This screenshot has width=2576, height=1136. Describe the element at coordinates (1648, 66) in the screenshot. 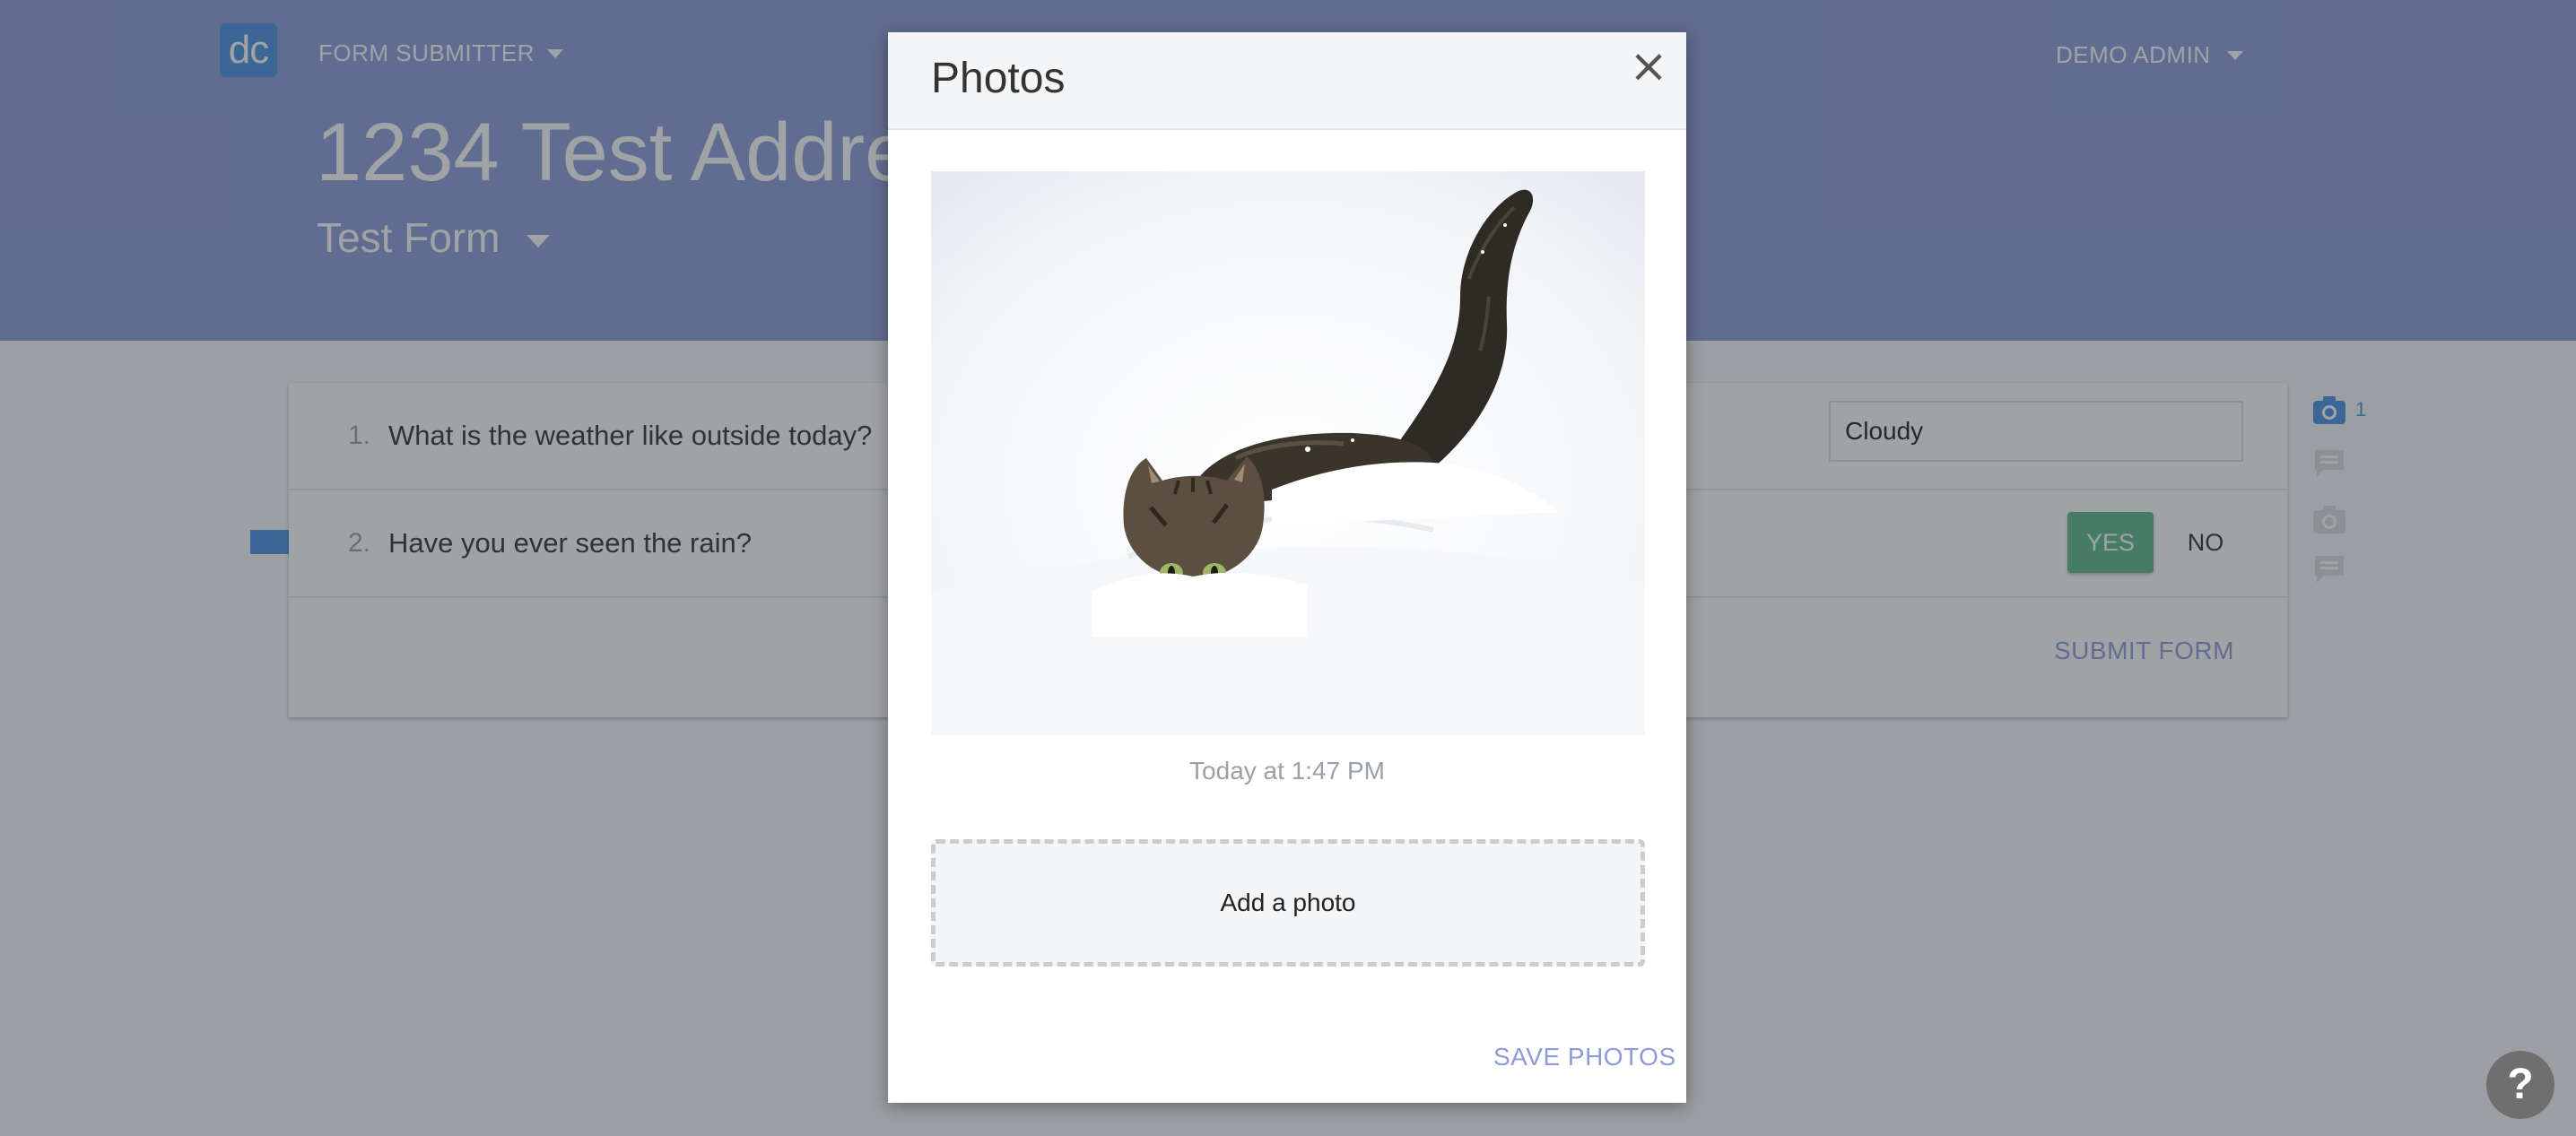

I see `close-icon: ×` at that location.